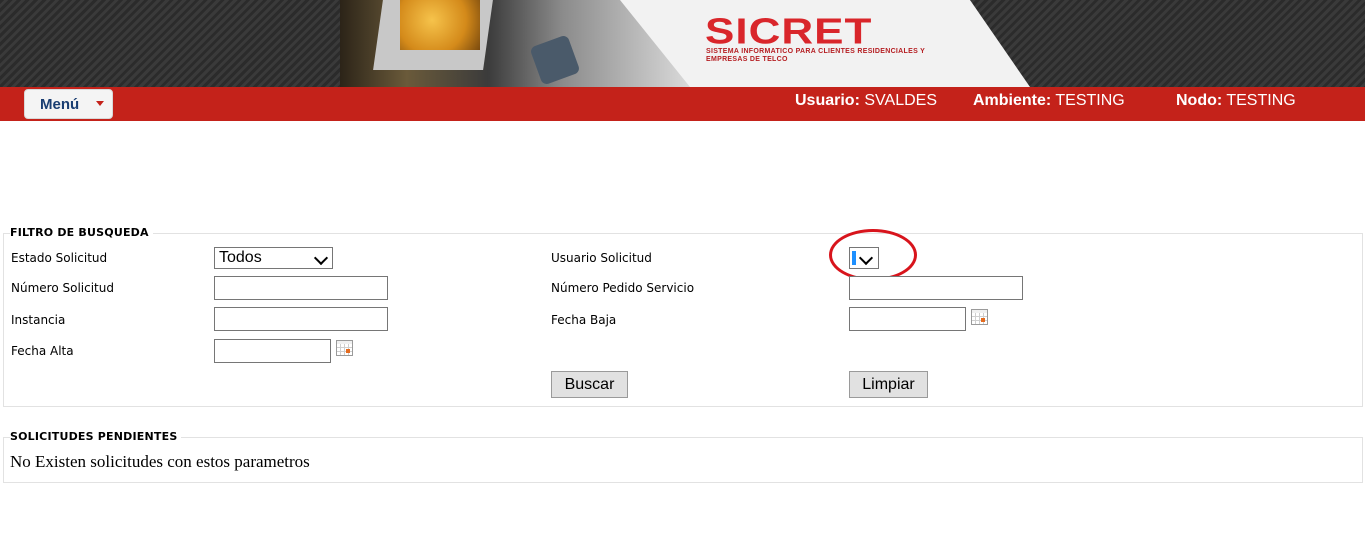 The width and height of the screenshot is (1365, 551). What do you see at coordinates (623, 288) in the screenshot?
I see `numero-pedido-label: Número Pedido Servicio` at bounding box center [623, 288].